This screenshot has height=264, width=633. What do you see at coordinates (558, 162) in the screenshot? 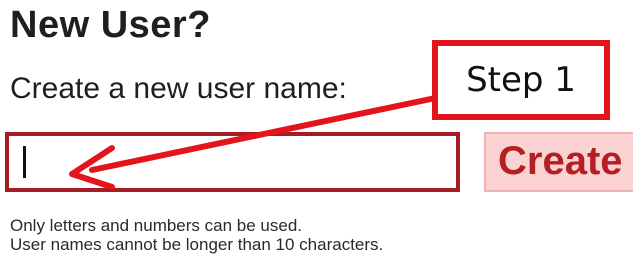
I see `create-button: Create` at bounding box center [558, 162].